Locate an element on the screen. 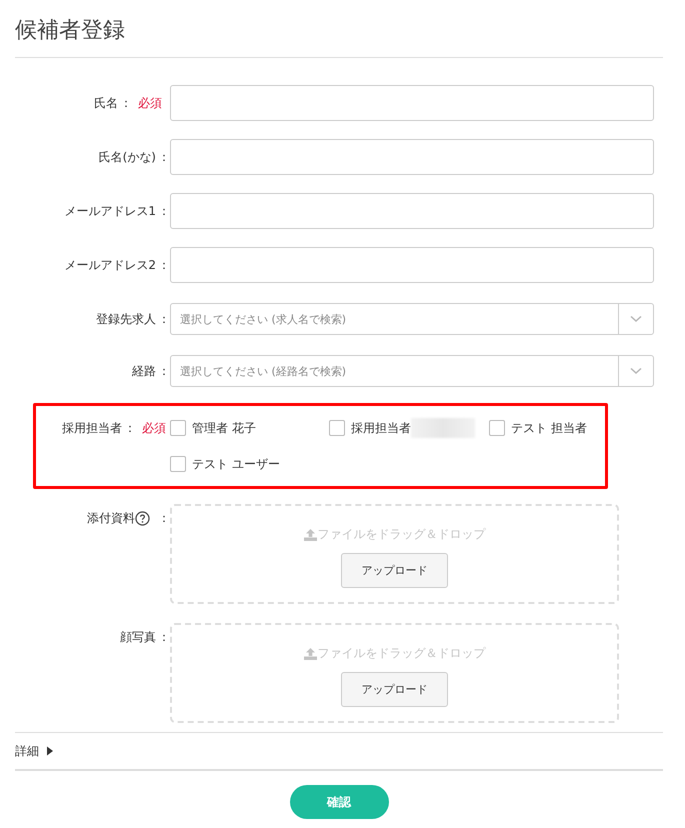  field-label: メールアドレス2 is located at coordinates (110, 265).